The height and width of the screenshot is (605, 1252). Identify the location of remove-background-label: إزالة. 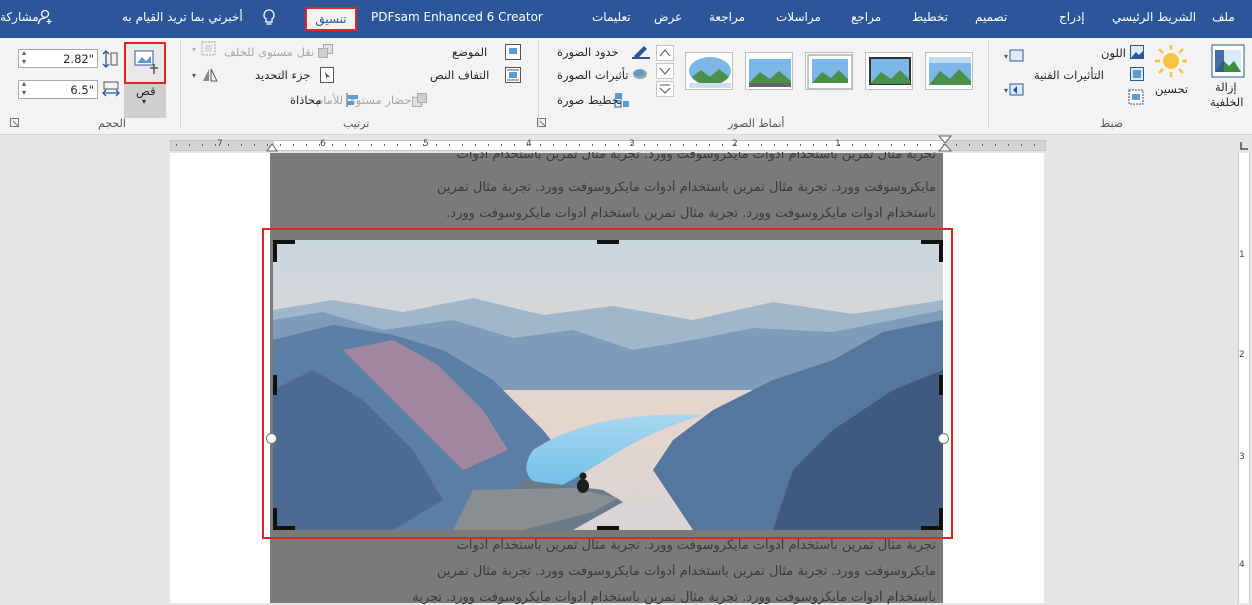
(1226, 87).